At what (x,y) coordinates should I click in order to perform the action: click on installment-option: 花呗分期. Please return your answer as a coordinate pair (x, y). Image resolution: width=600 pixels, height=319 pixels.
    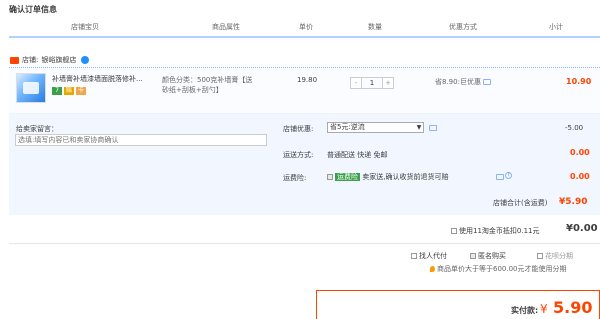
    Looking at the image, I should click on (555, 256).